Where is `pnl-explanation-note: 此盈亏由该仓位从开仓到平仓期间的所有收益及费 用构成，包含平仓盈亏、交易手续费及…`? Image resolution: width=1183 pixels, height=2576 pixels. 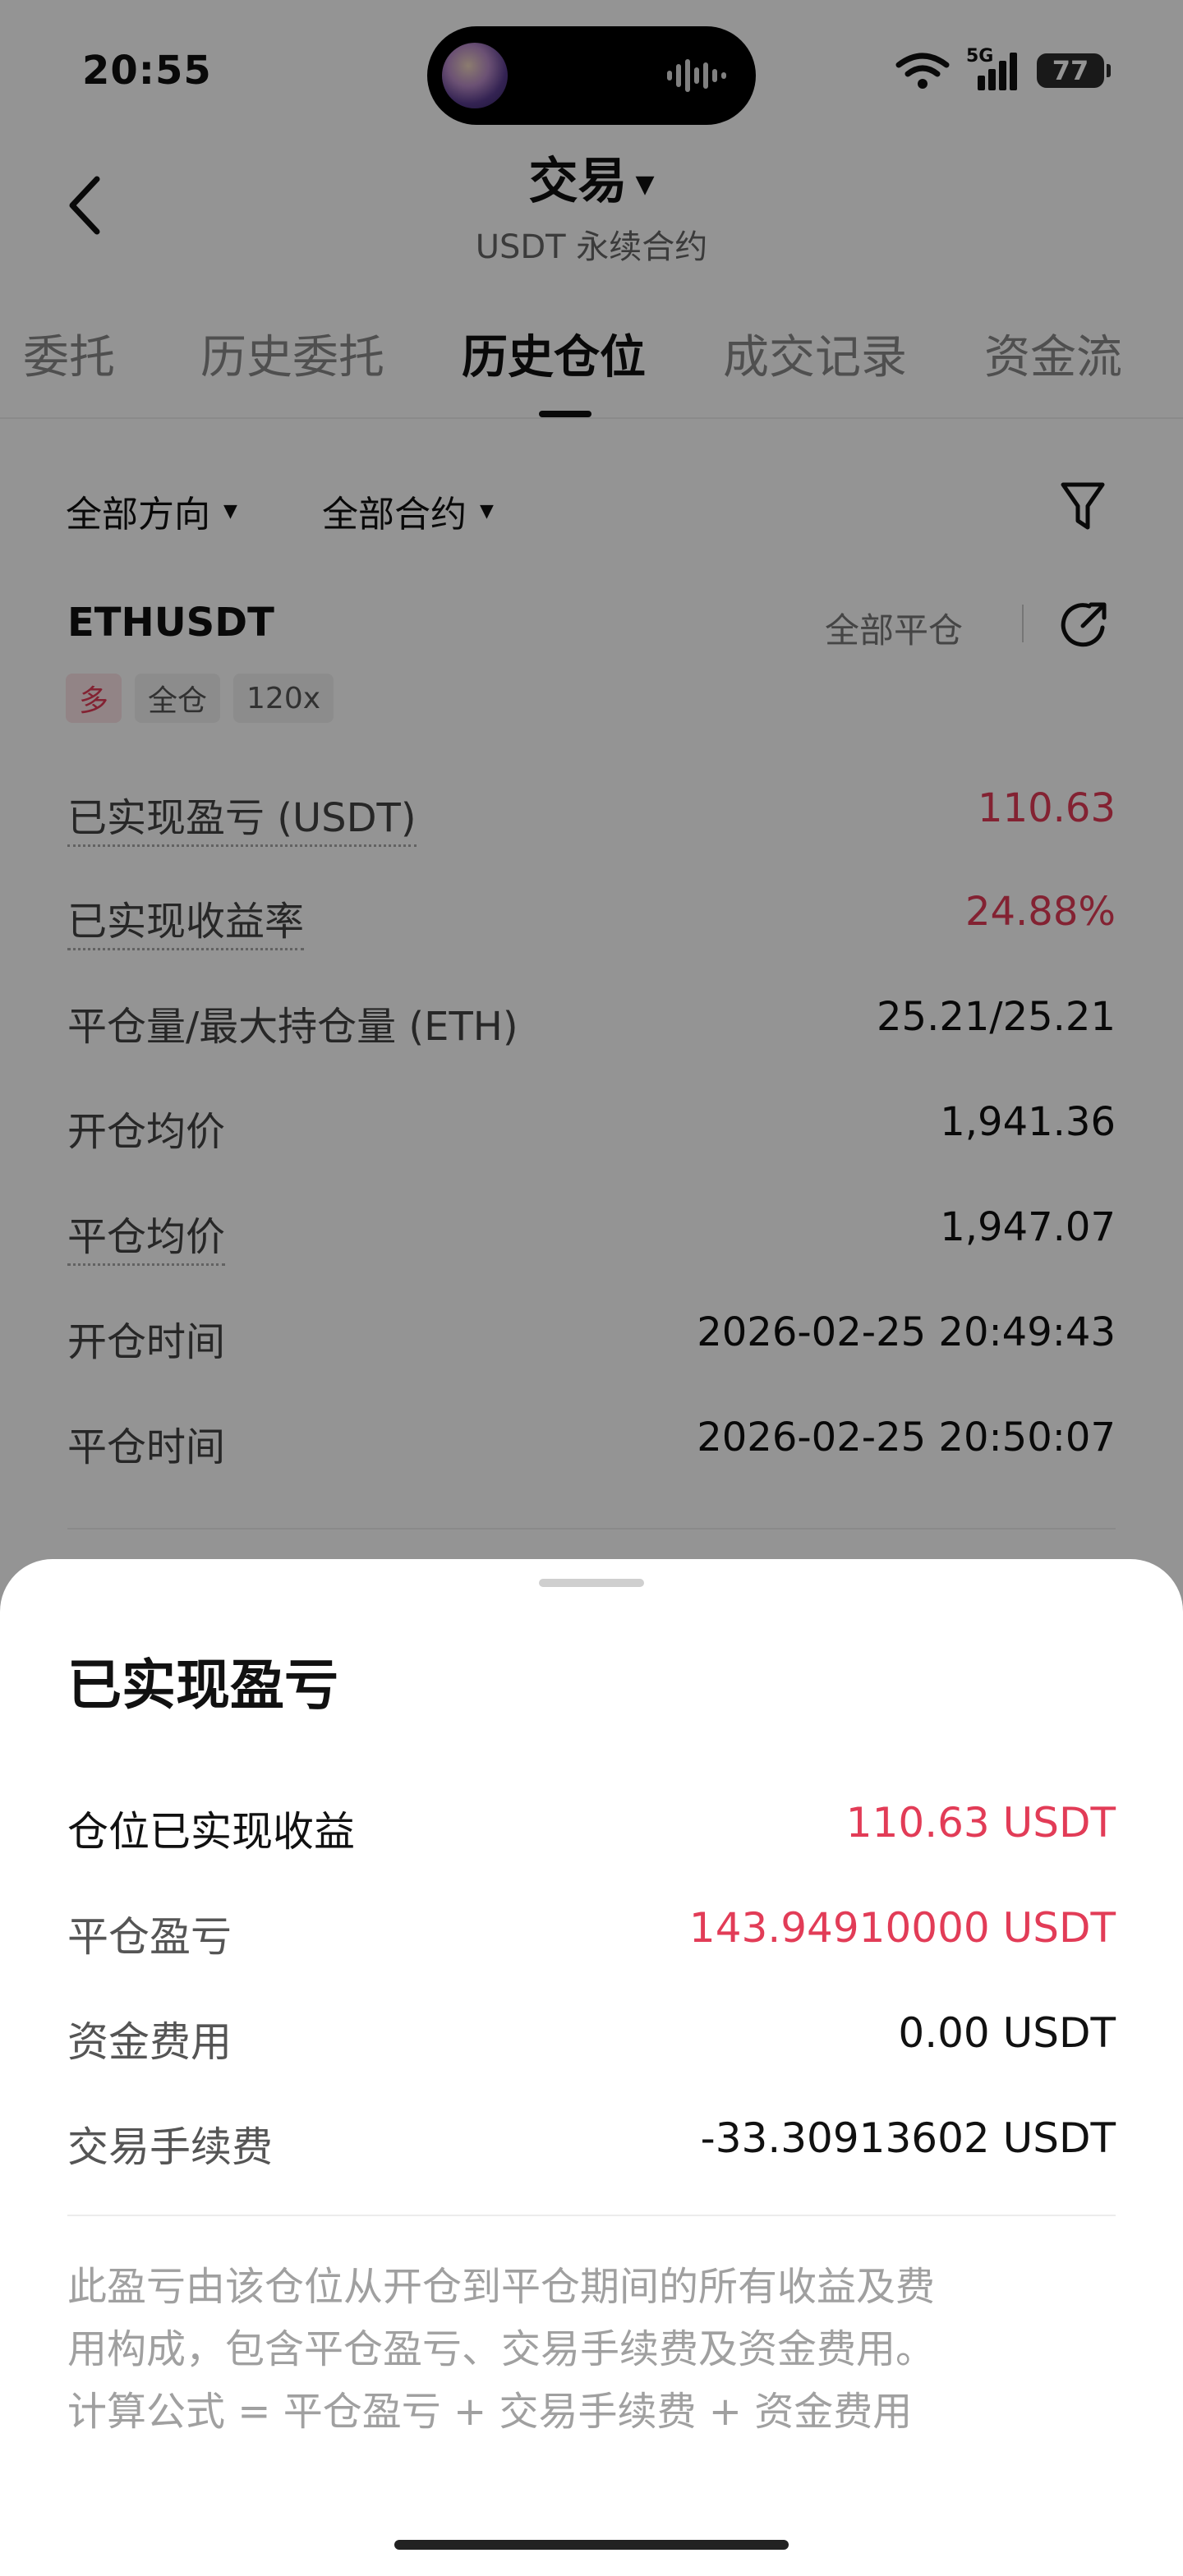
pnl-explanation-note: 此盈亏由该仓位从开仓到平仓期间的所有收益及费 用构成，包含平仓盈亏、交易手续费及… is located at coordinates (591, 2349).